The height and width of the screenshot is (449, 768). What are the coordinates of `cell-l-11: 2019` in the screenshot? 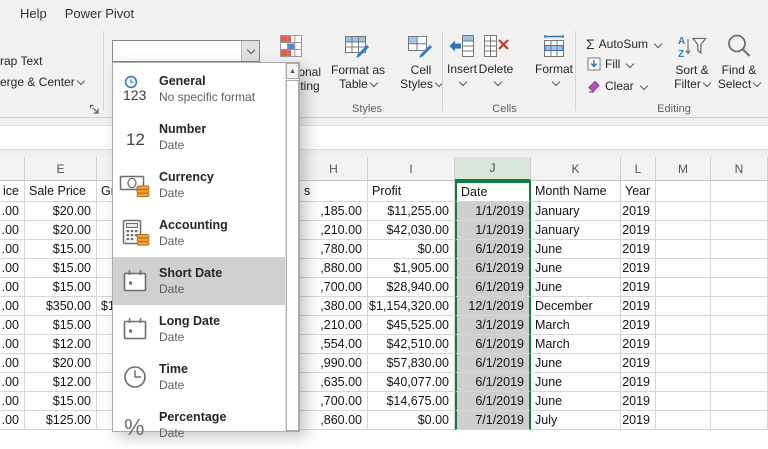 It's located at (638, 401).